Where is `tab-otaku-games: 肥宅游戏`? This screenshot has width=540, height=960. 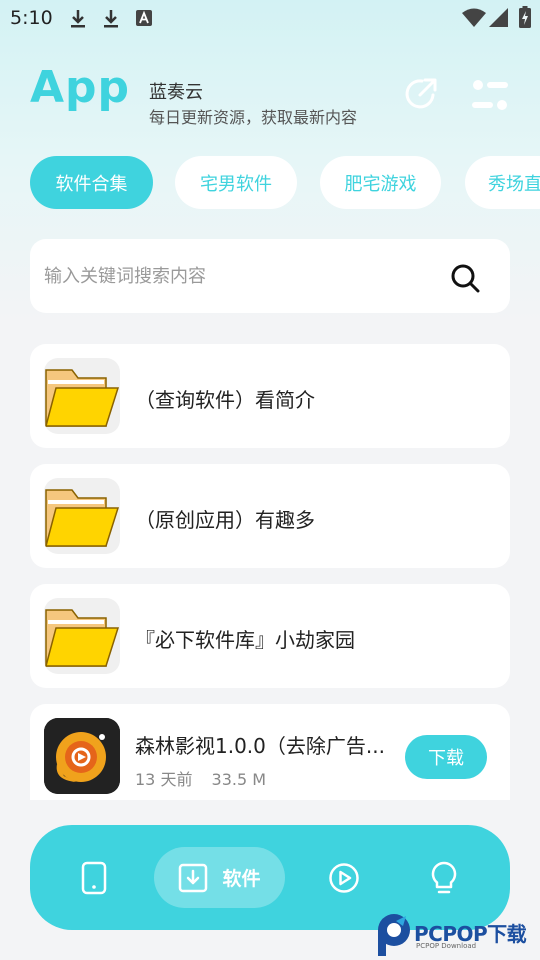 tab-otaku-games: 肥宅游戏 is located at coordinates (380, 182).